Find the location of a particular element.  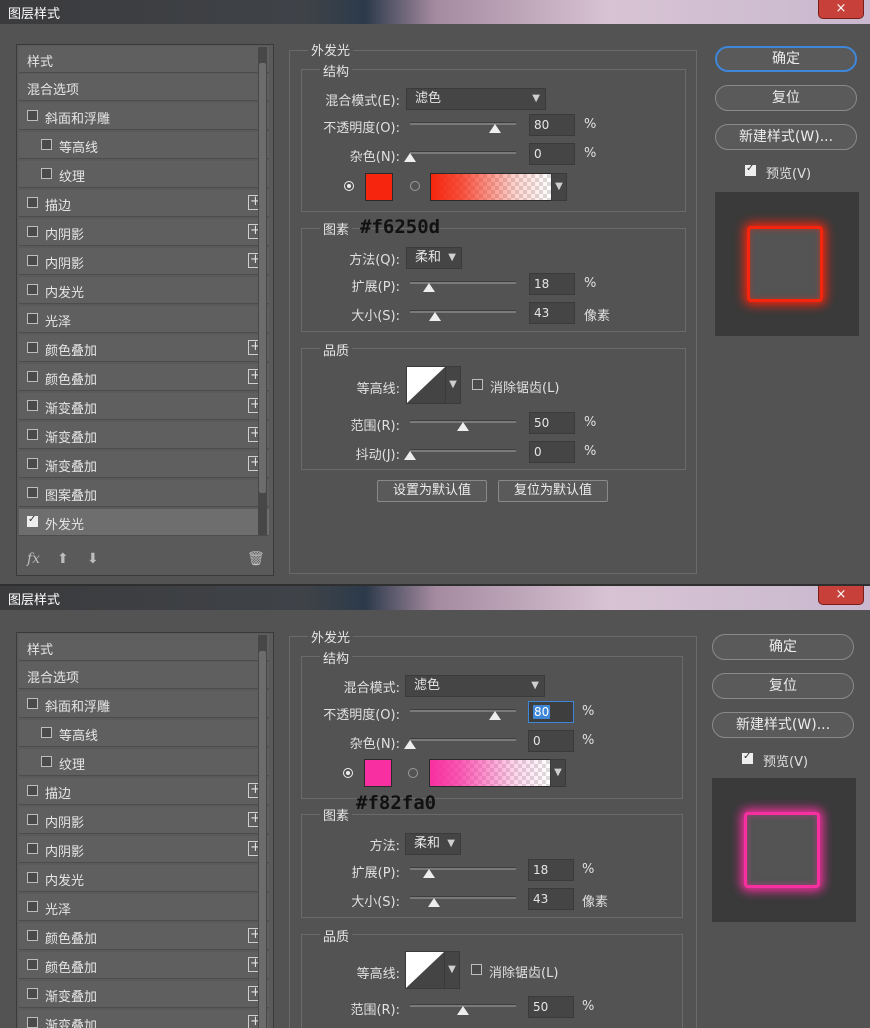

reset-default-button: 复位为默认值 is located at coordinates (553, 491).